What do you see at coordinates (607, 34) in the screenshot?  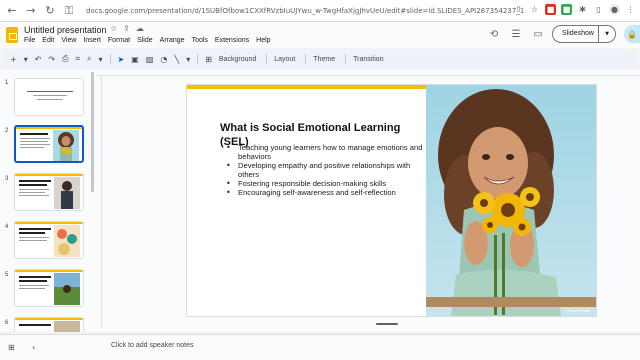 I see `slideshow-dropdown-icon: ▼` at bounding box center [607, 34].